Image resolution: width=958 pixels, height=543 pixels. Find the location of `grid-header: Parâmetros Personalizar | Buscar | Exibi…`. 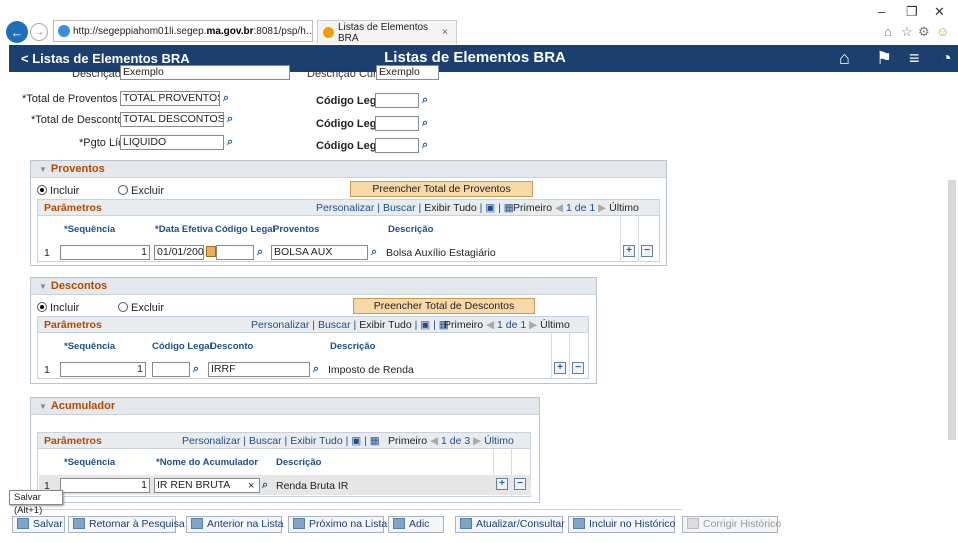

grid-header: Parâmetros Personalizar | Buscar | Exibi… is located at coordinates (284, 441).